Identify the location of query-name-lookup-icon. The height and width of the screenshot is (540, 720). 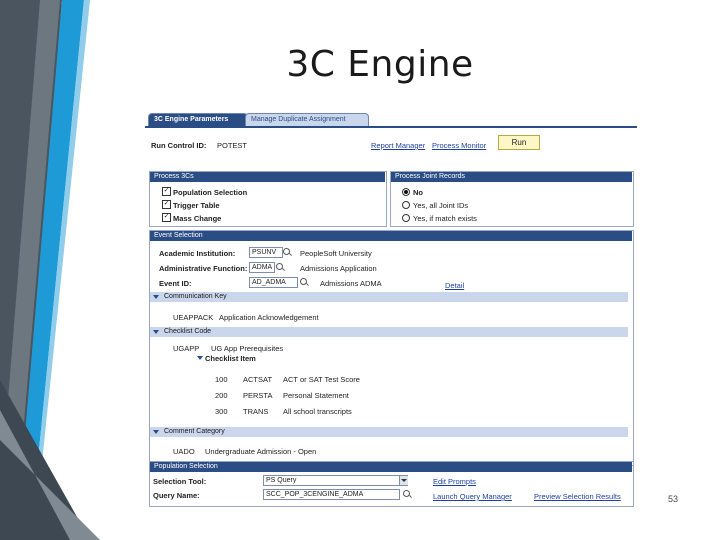
(406, 493).